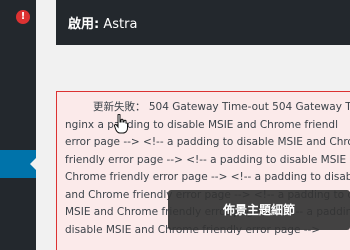 Image resolution: width=350 pixels, height=250 pixels. What do you see at coordinates (23, 17) in the screenshot?
I see `exclamation-icon: !` at bounding box center [23, 17].